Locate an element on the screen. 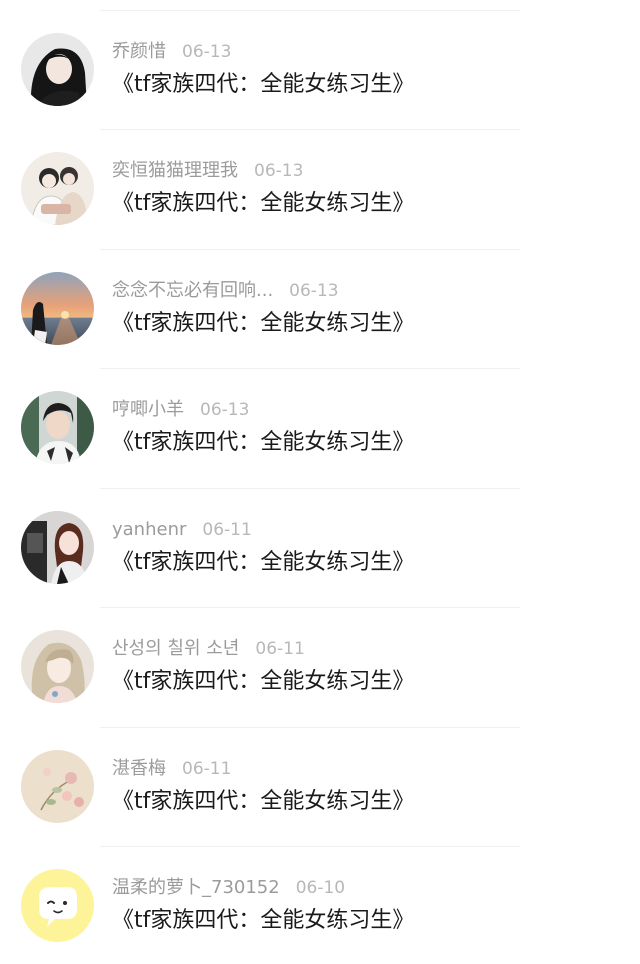  username: 哼唧小羊 is located at coordinates (148, 409).